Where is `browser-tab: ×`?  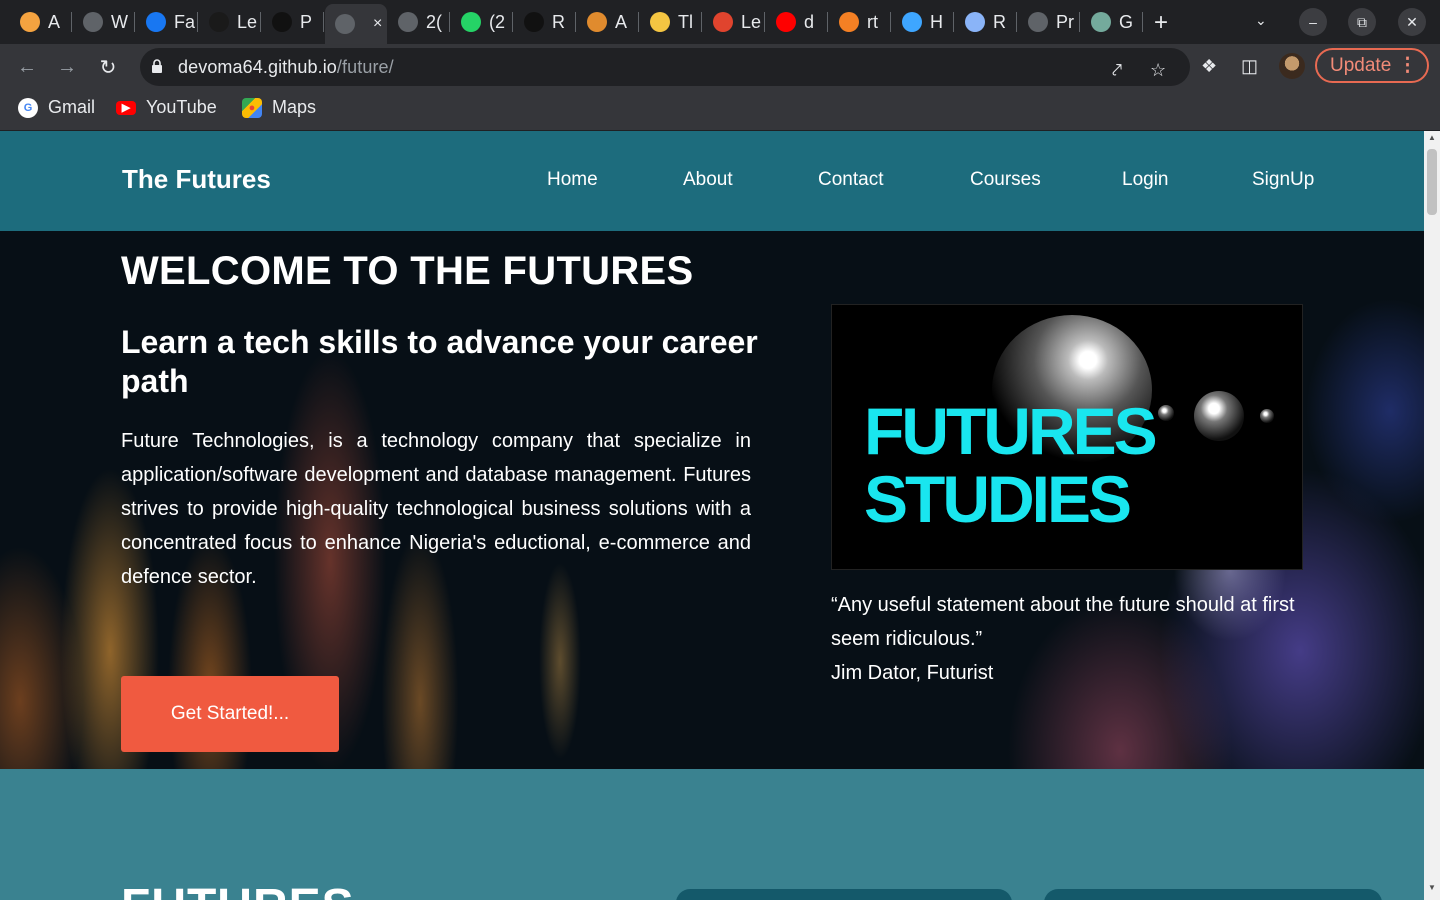 browser-tab: × is located at coordinates (356, 24).